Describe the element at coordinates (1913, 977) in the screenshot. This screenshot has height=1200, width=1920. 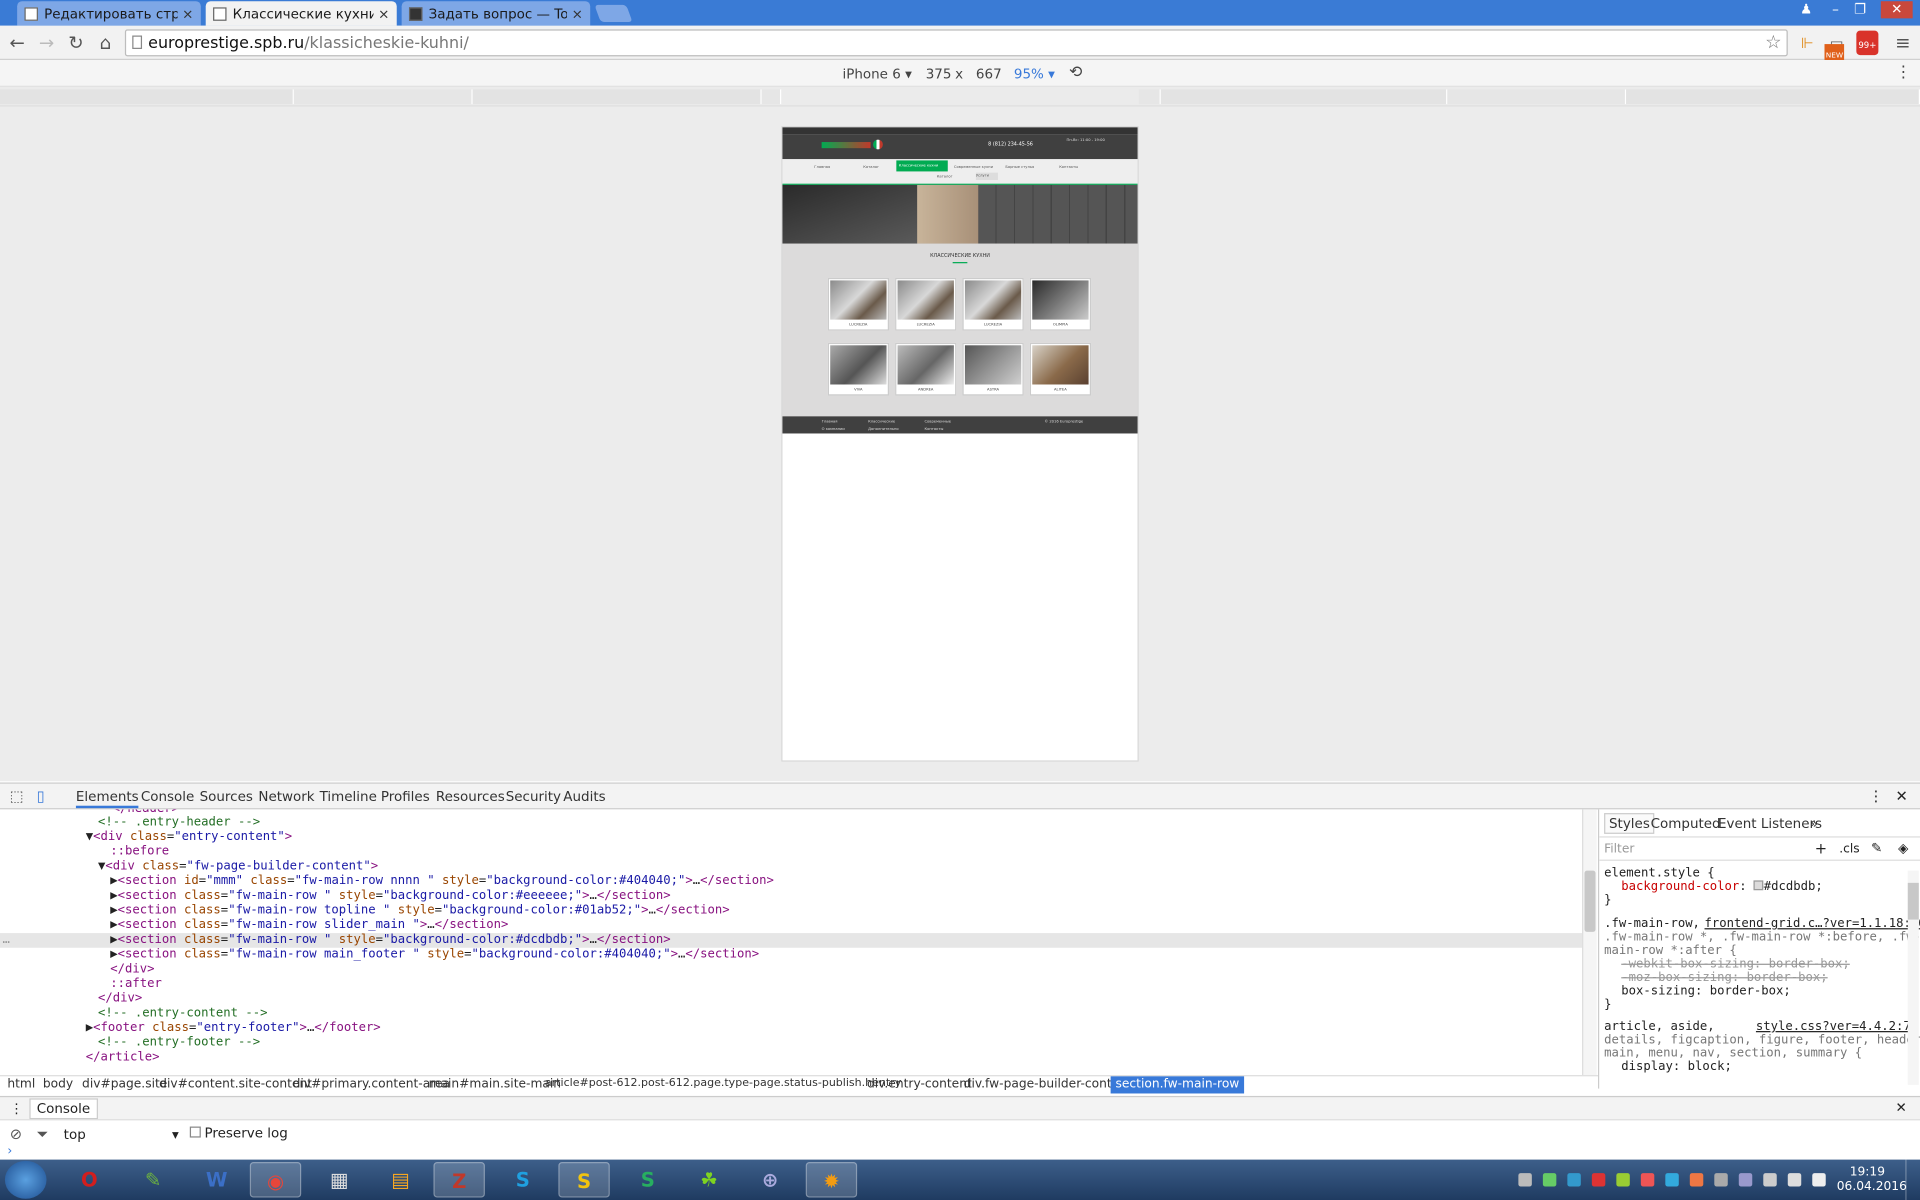
I see `styles-scrollbar` at that location.